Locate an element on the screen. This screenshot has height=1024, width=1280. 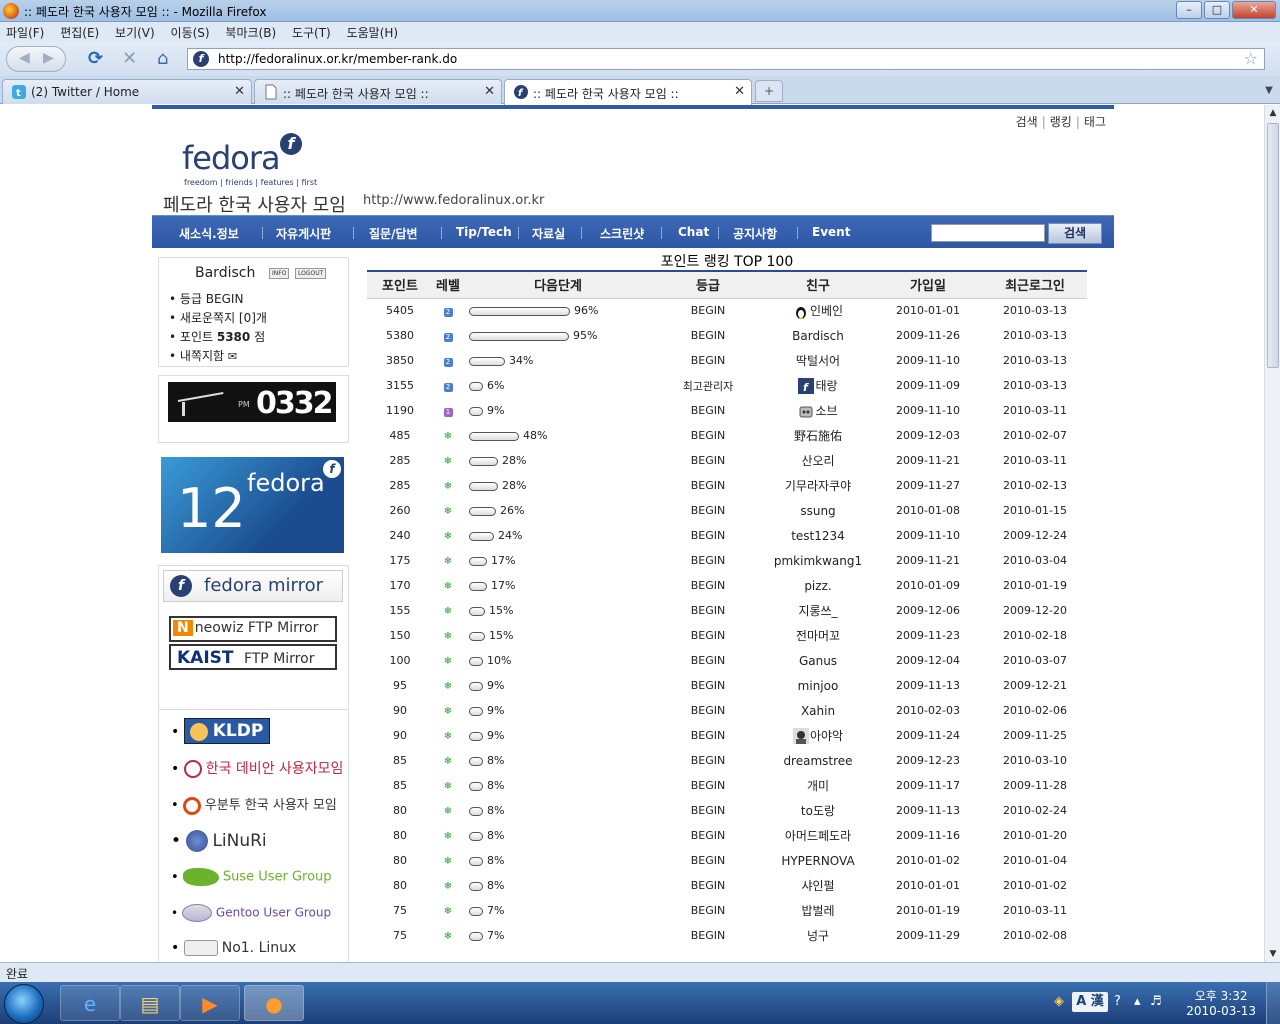
suse-link: Suse User Group is located at coordinates (251, 877).